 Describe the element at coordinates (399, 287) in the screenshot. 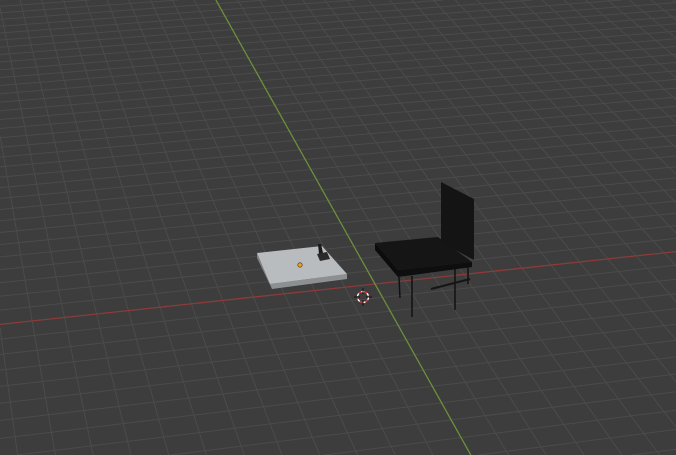

I see `chair-leg` at that location.